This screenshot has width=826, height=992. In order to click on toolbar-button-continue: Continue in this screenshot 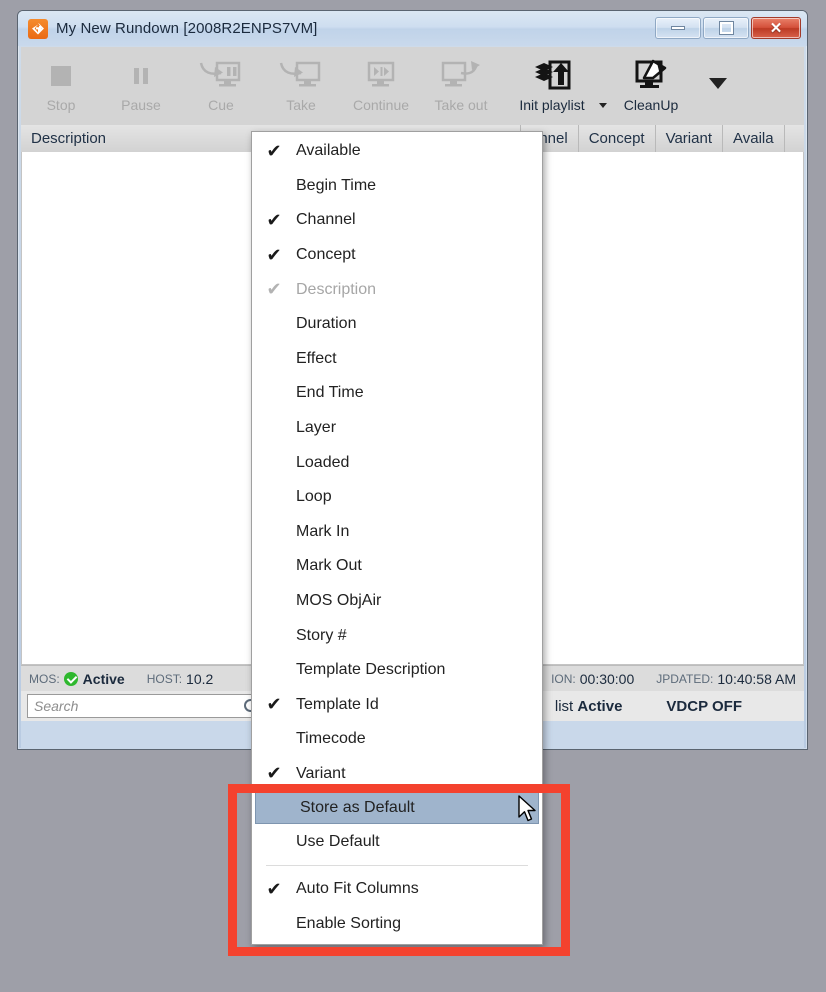, I will do `click(381, 85)`.